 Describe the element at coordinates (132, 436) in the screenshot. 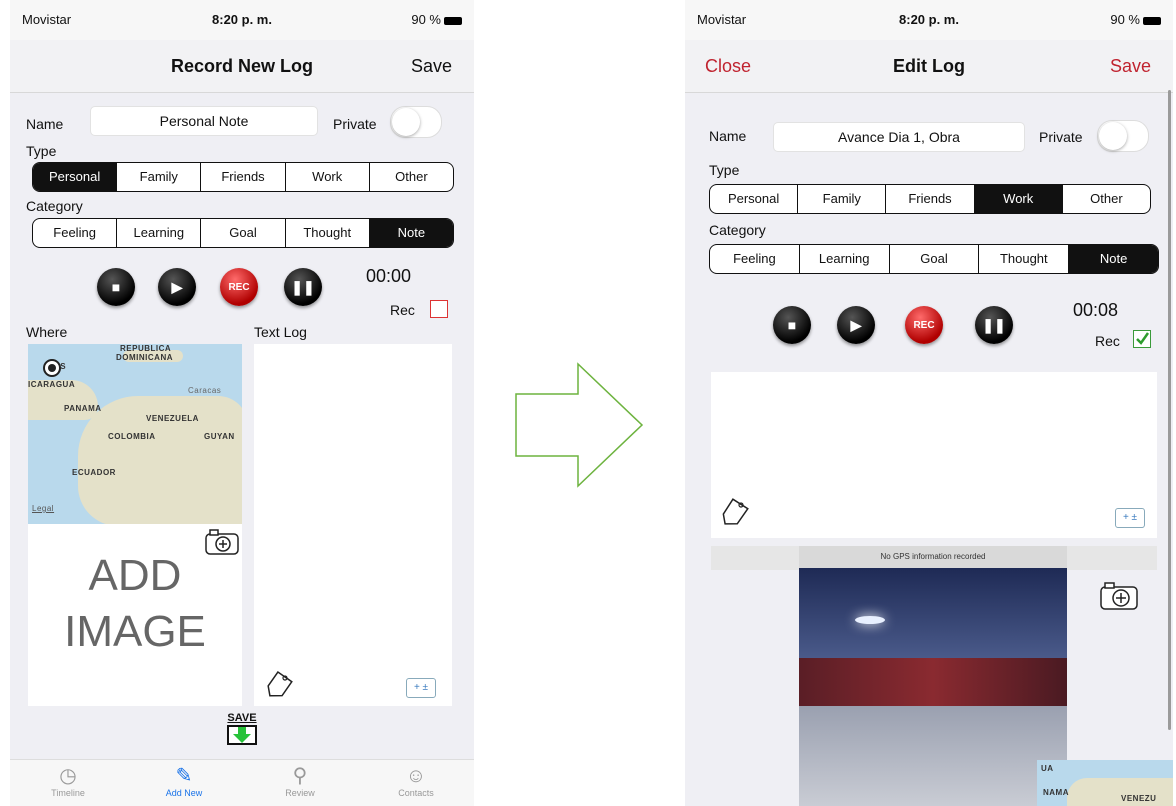

I see `map-label: COLOMBIA` at that location.